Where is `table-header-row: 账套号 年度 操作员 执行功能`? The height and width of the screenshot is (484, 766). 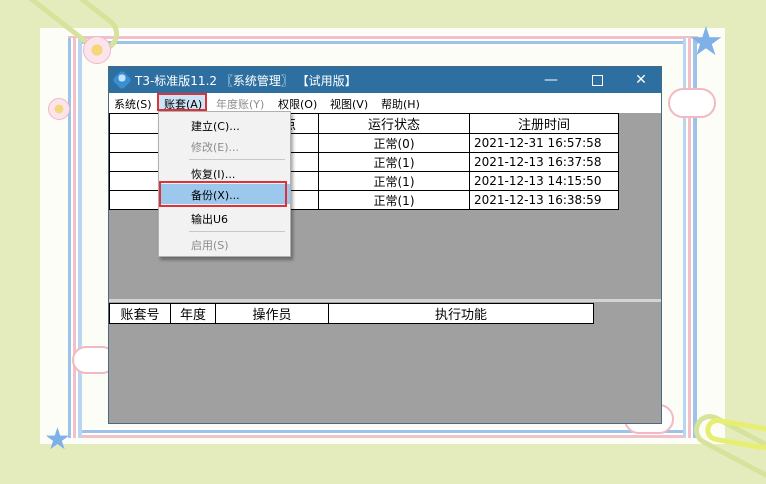 table-header-row: 账套号 年度 操作员 执行功能 is located at coordinates (351, 313).